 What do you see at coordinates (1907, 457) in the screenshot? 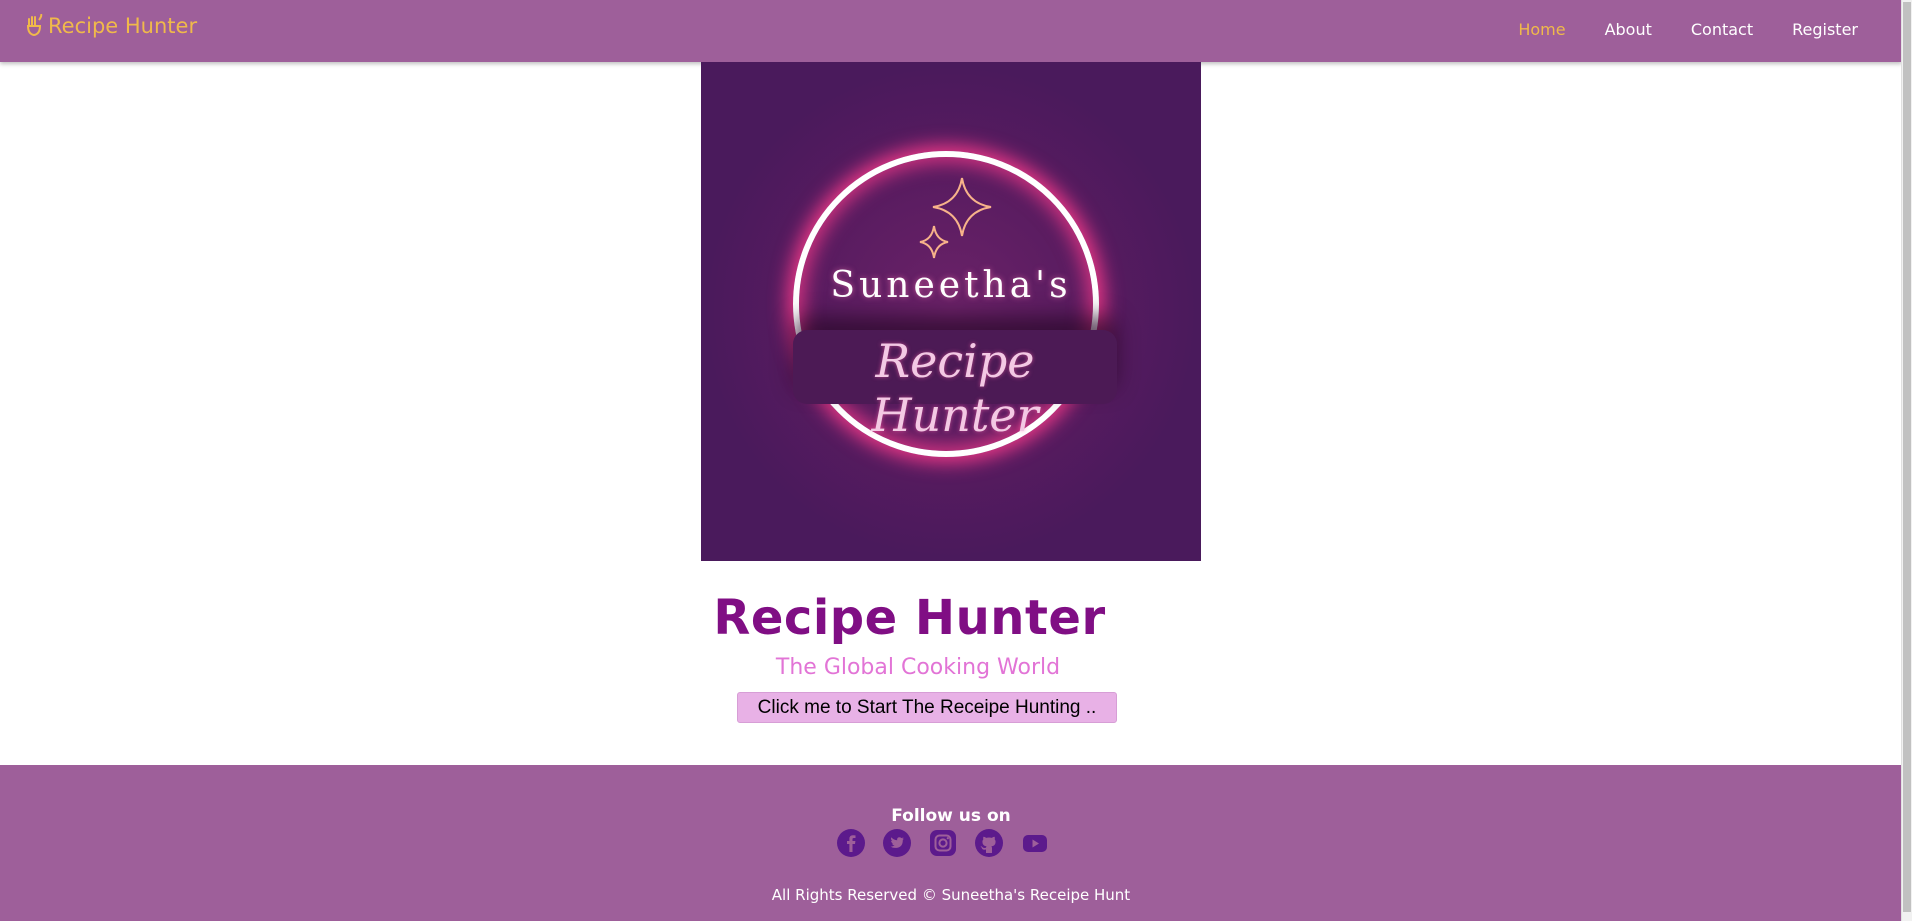
I see `scrollbar-thumb` at bounding box center [1907, 457].